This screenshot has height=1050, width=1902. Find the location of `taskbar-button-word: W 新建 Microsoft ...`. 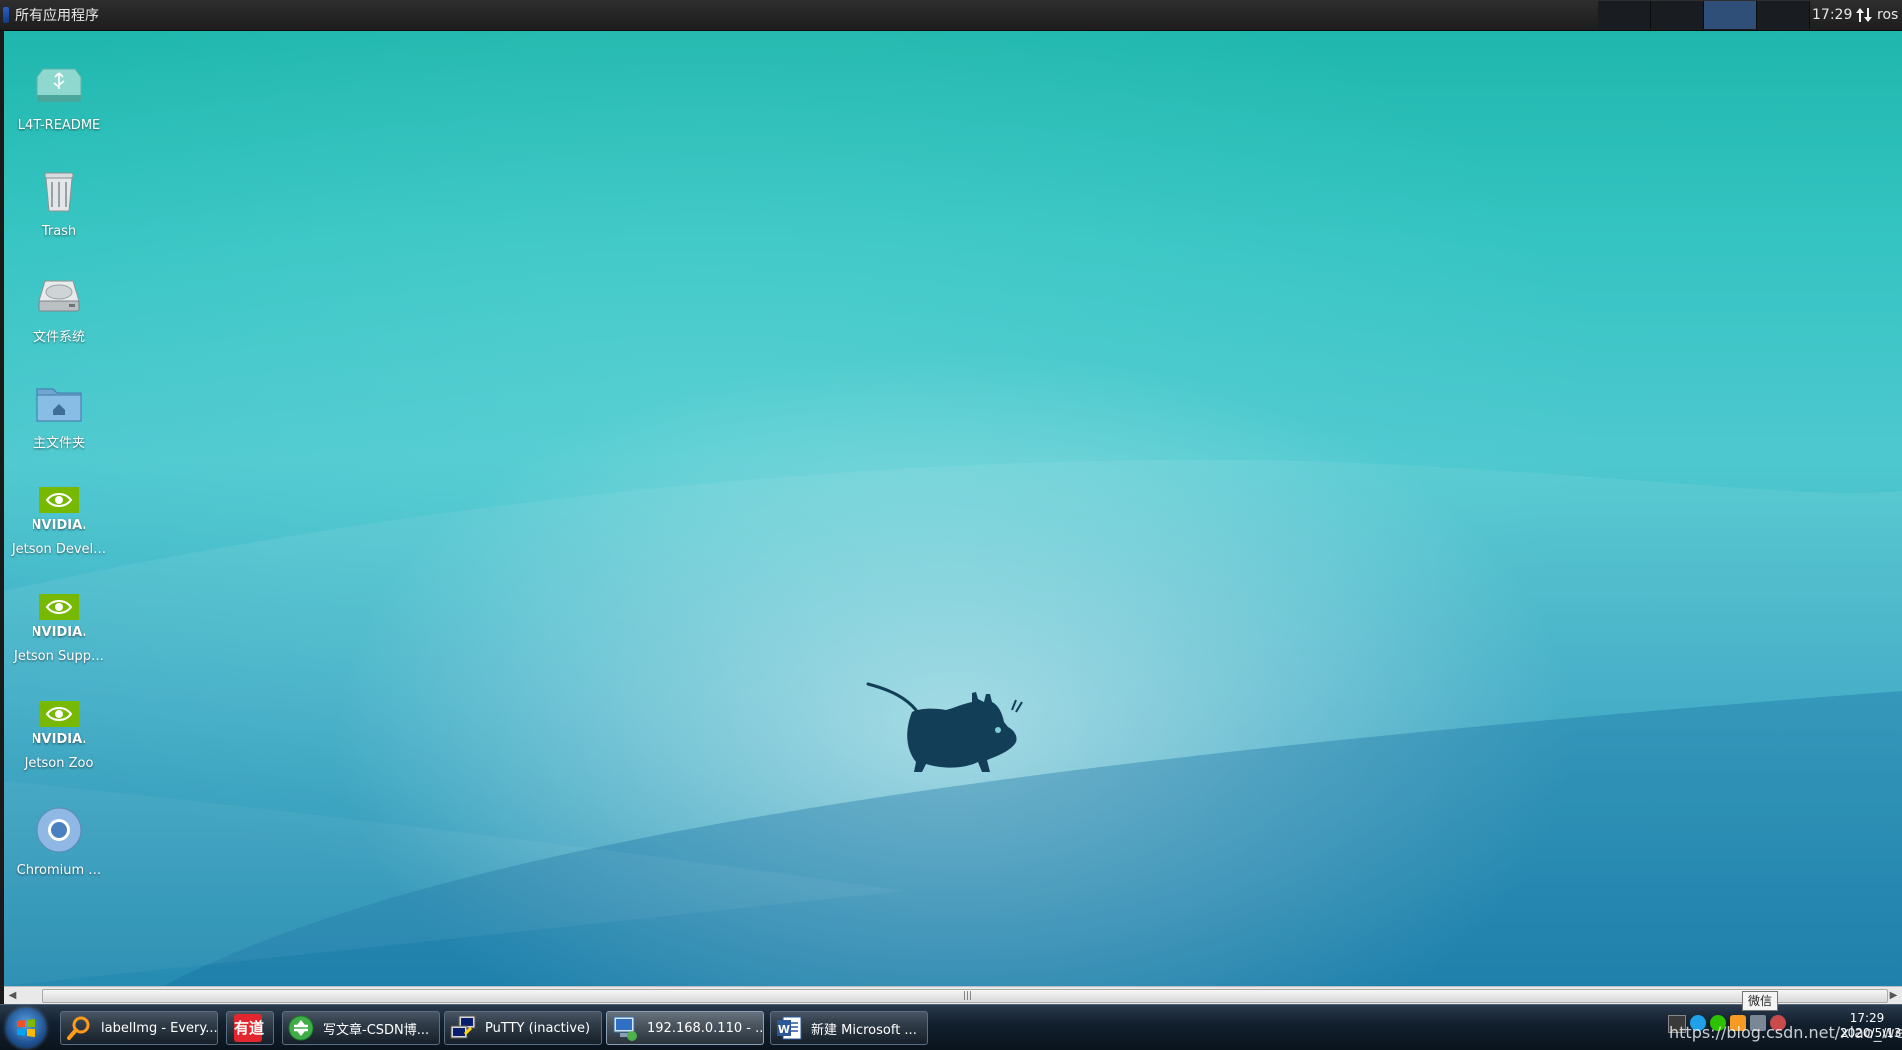

taskbar-button-word: W 新建 Microsoft ... is located at coordinates (849, 1028).